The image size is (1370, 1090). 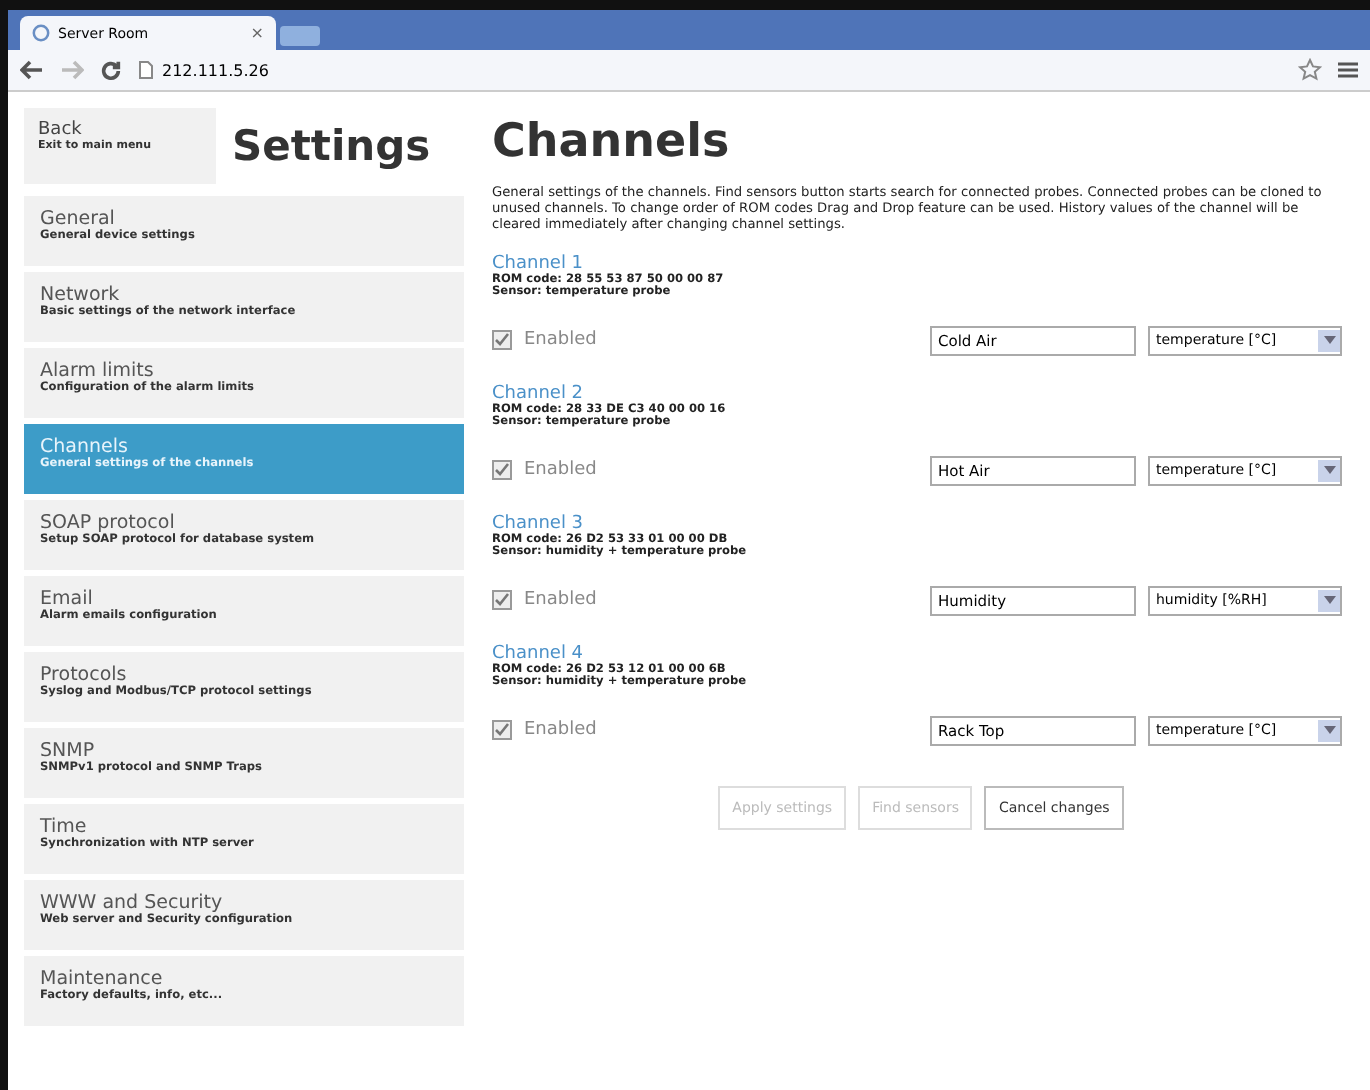 What do you see at coordinates (1348, 70) in the screenshot?
I see `menu-icon` at bounding box center [1348, 70].